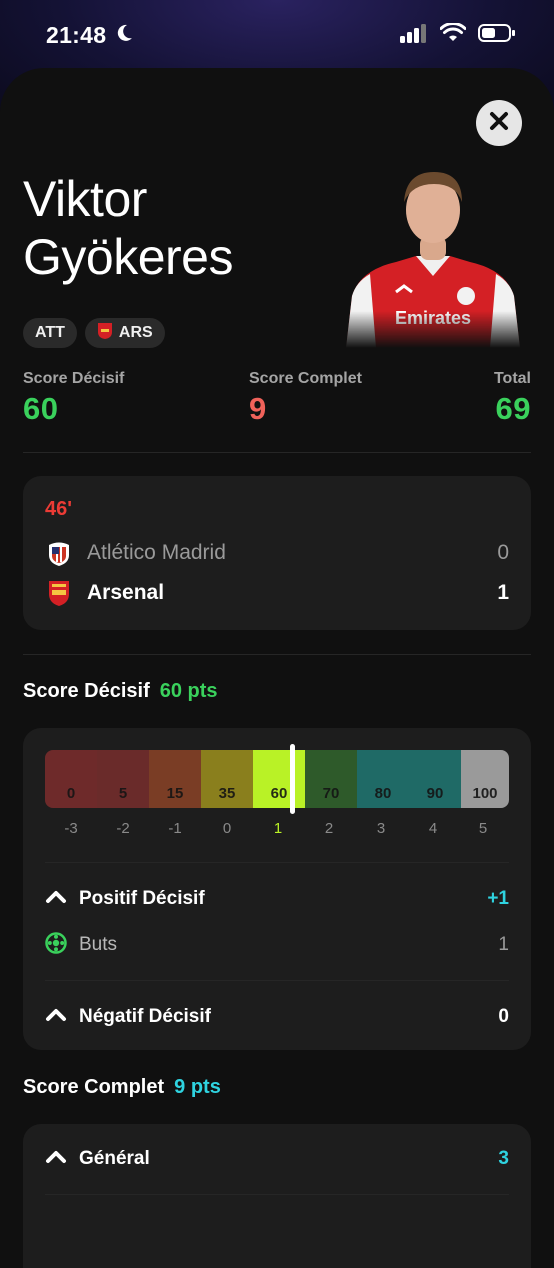 This screenshot has width=554, height=1268. Describe the element at coordinates (503, 1016) in the screenshot. I see `negatif-decisif-value: 0` at that location.